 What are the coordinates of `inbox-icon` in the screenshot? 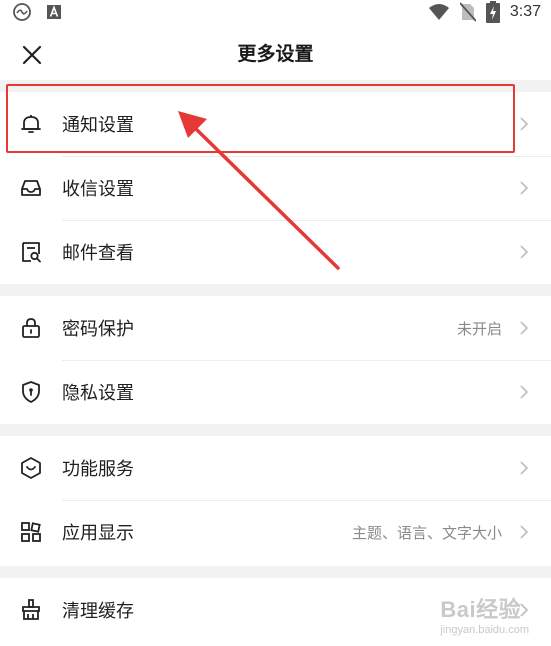 It's located at (31, 188).